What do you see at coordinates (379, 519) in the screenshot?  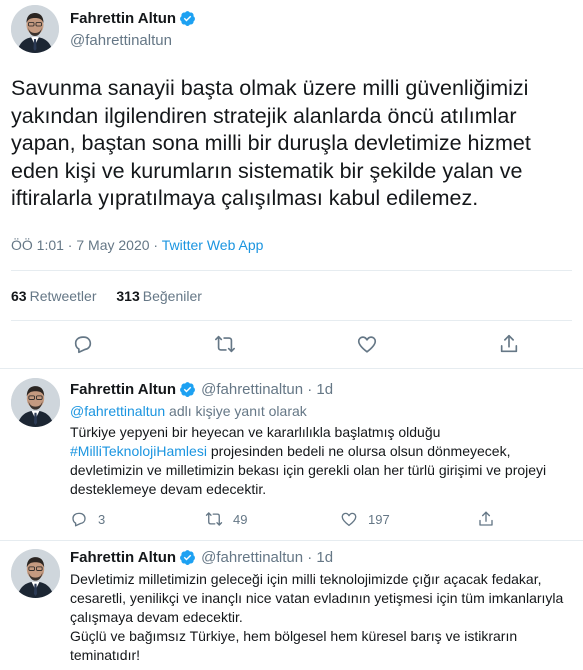 I see `like-count: 197` at bounding box center [379, 519].